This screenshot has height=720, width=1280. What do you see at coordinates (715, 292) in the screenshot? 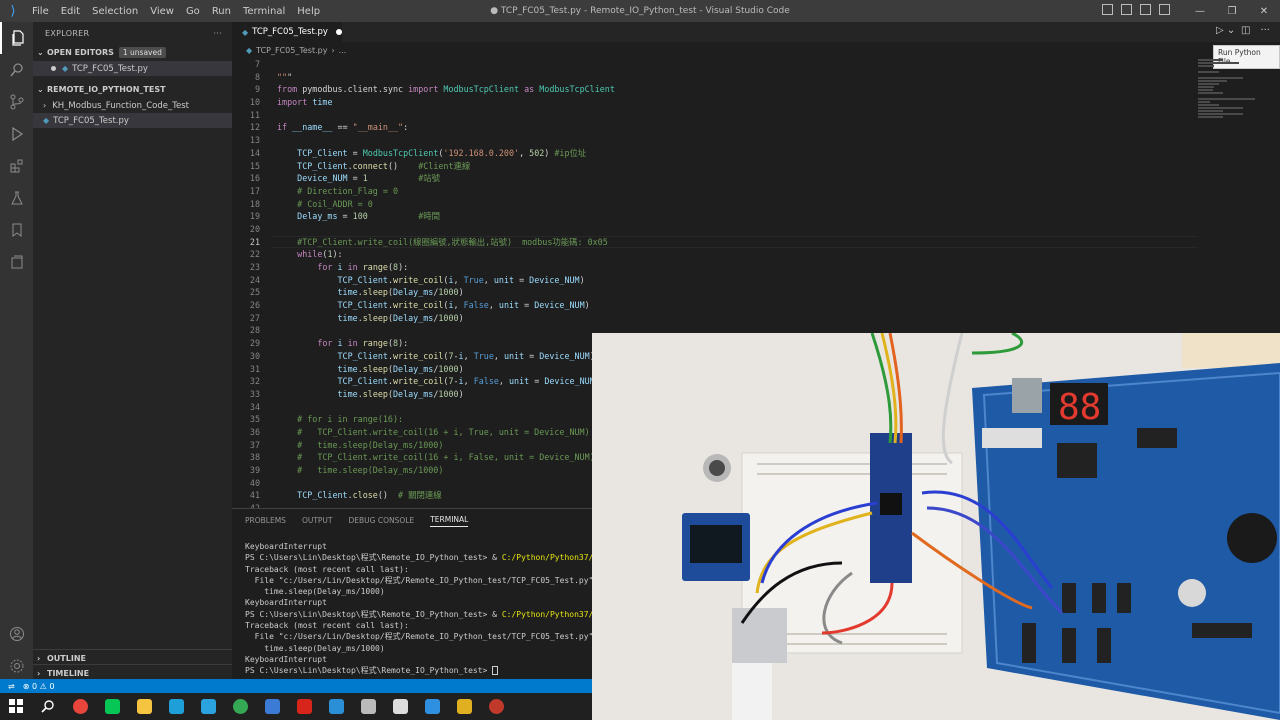
I see `code-line: 25 time.sleep(Delay_ms/1000)` at bounding box center [715, 292].